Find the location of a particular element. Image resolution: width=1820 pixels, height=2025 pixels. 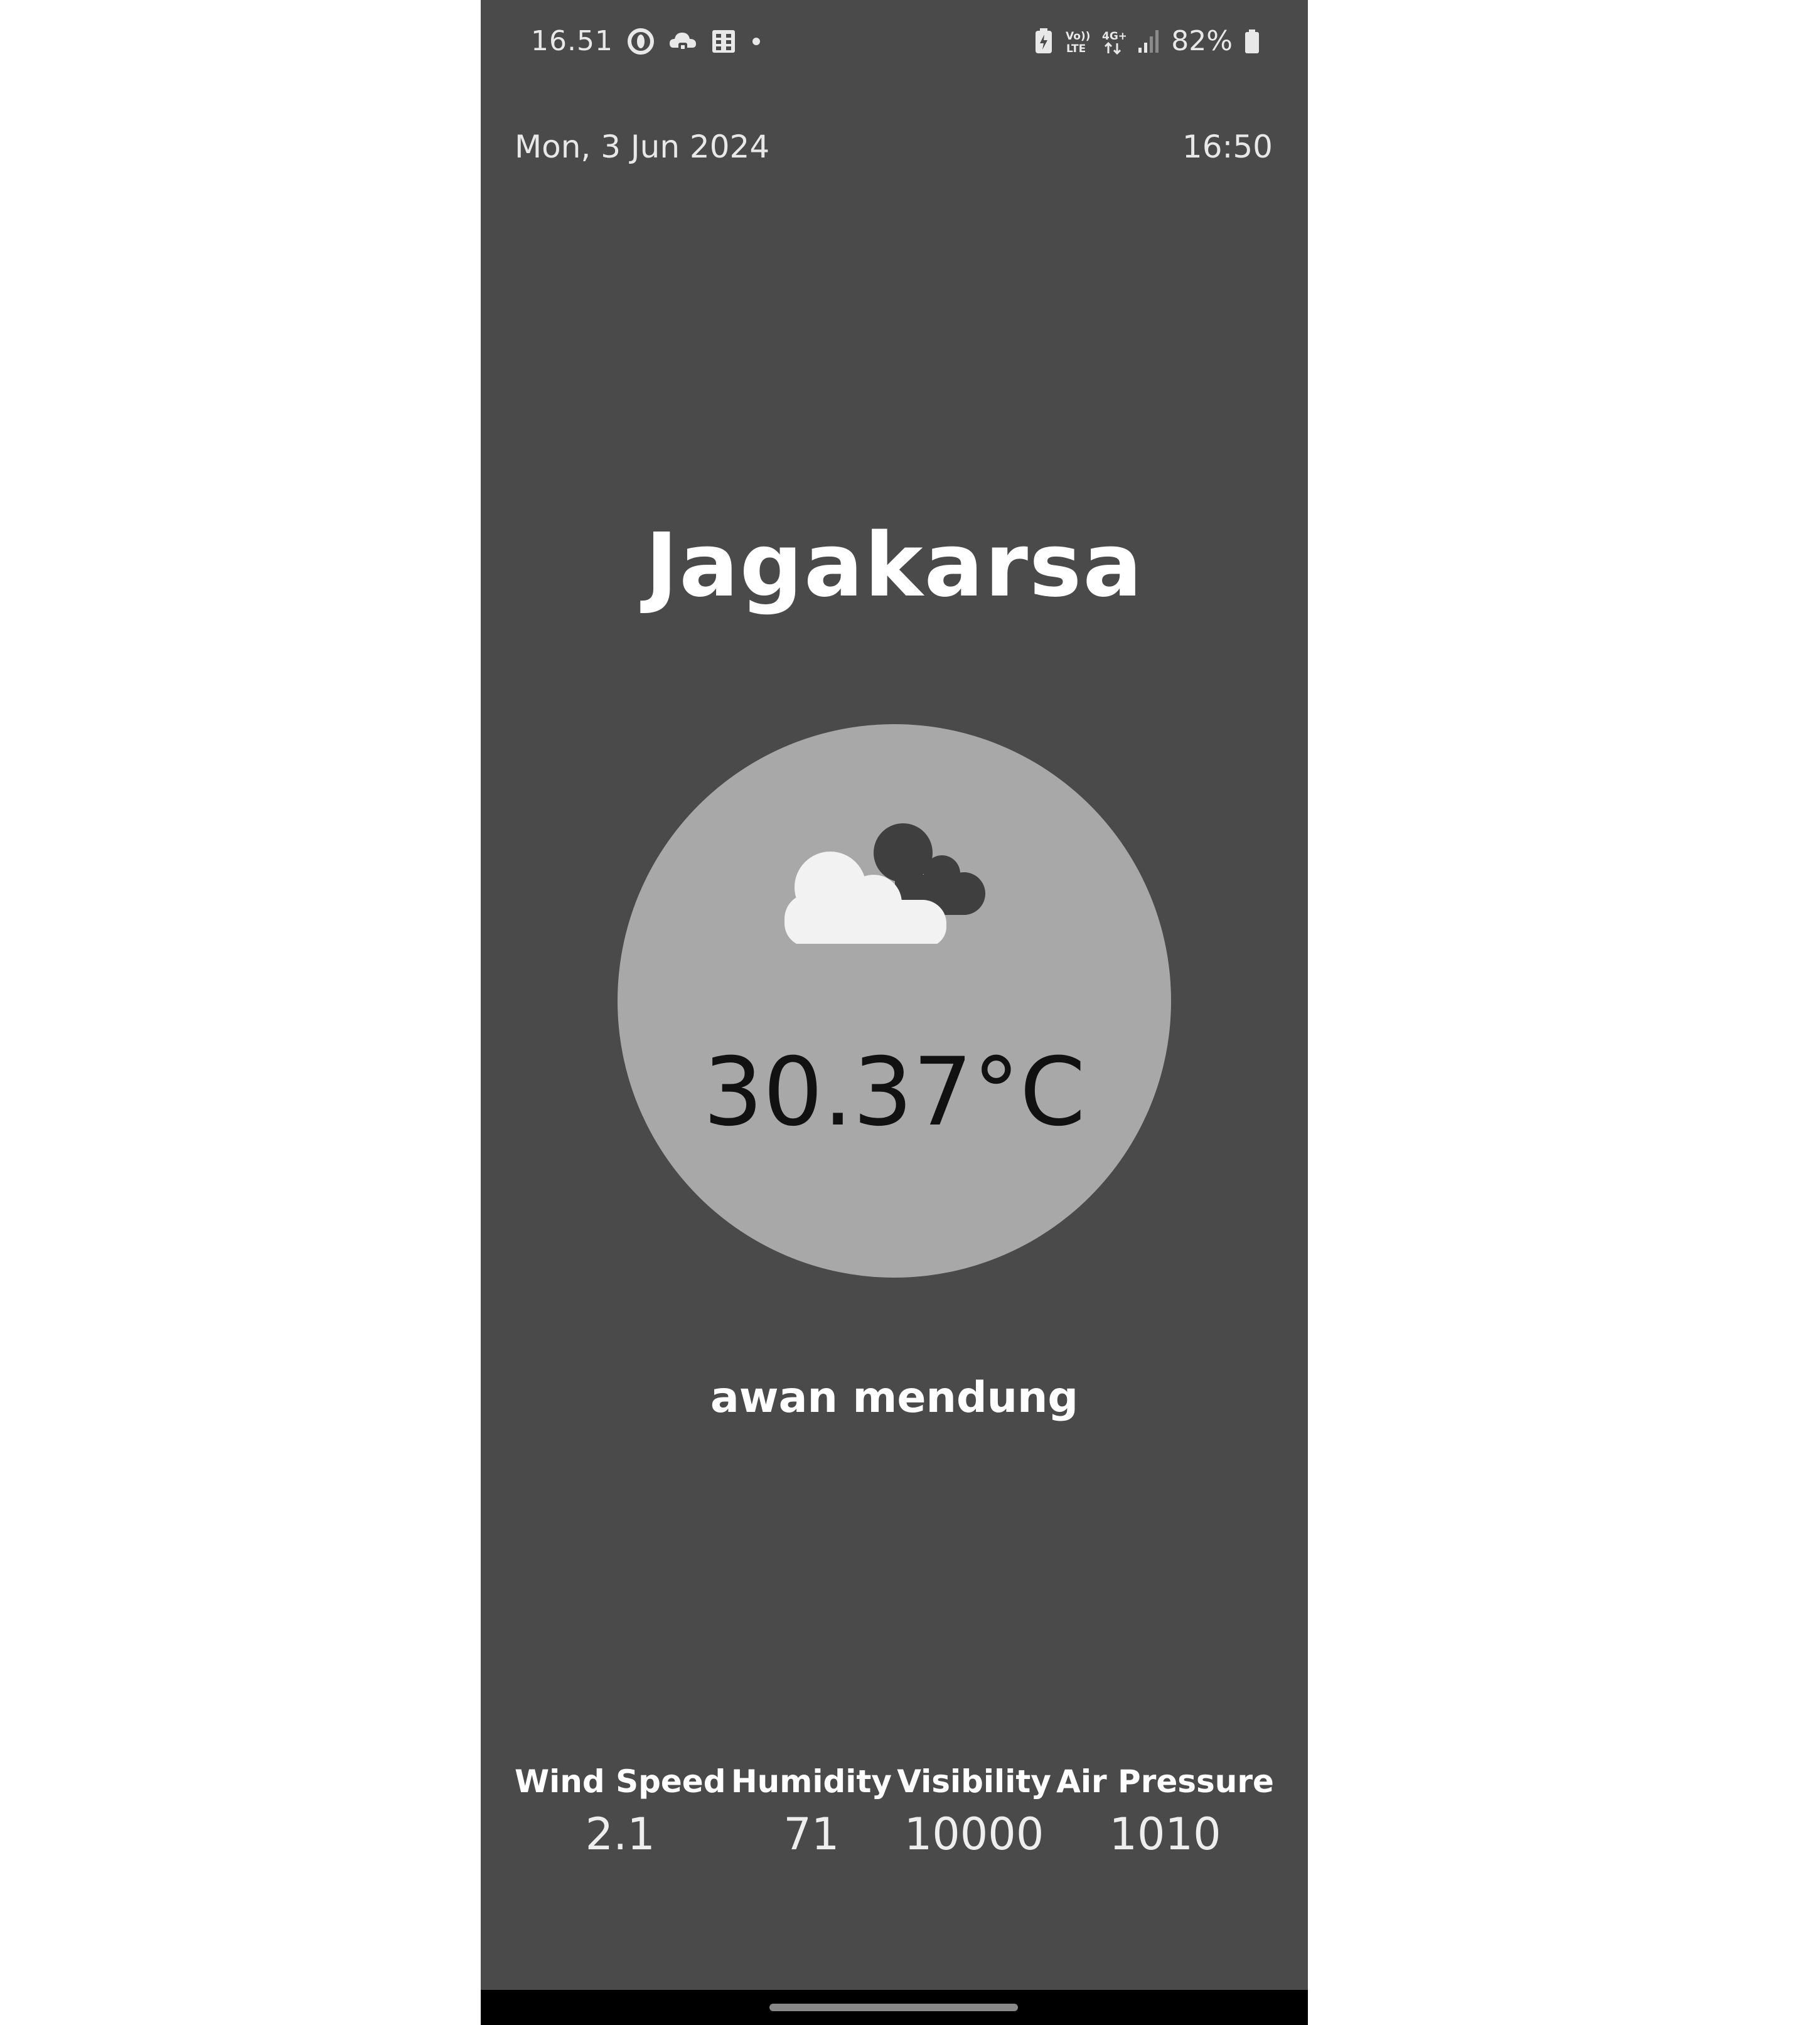

stat-air-pressure: Air Pressure 1010 is located at coordinates (1165, 1811).